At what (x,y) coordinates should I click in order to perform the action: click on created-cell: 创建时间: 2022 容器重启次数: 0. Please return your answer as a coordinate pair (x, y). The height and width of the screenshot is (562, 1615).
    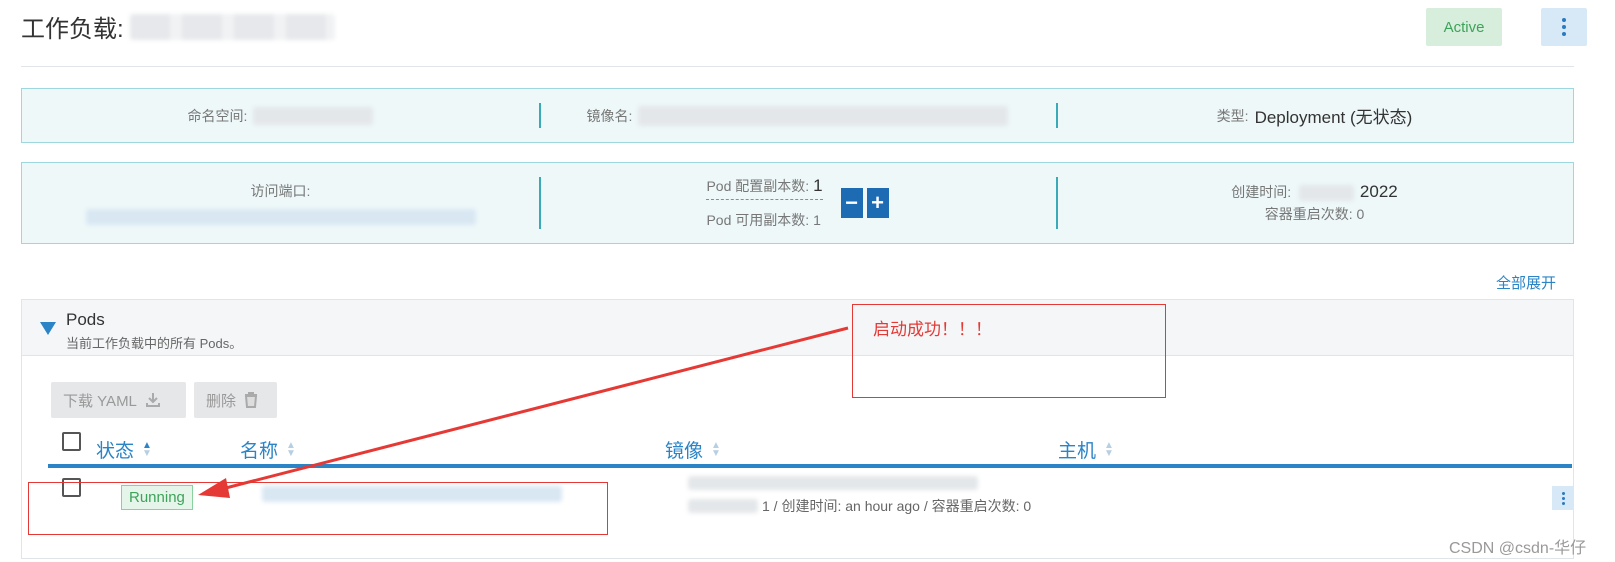
    Looking at the image, I should click on (1314, 203).